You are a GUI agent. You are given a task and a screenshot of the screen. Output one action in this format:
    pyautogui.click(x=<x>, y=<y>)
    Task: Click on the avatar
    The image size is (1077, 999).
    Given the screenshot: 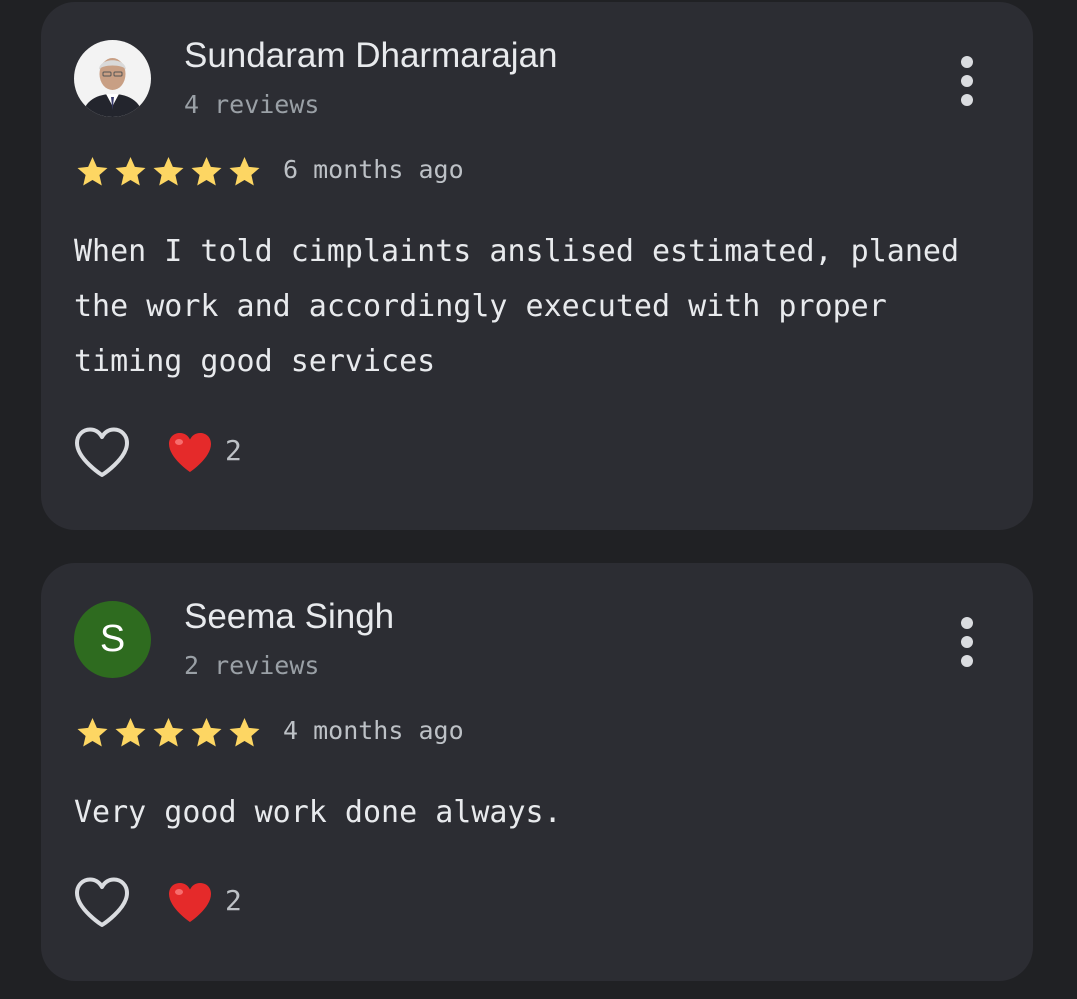 What is the action you would take?
    pyautogui.click(x=112, y=78)
    